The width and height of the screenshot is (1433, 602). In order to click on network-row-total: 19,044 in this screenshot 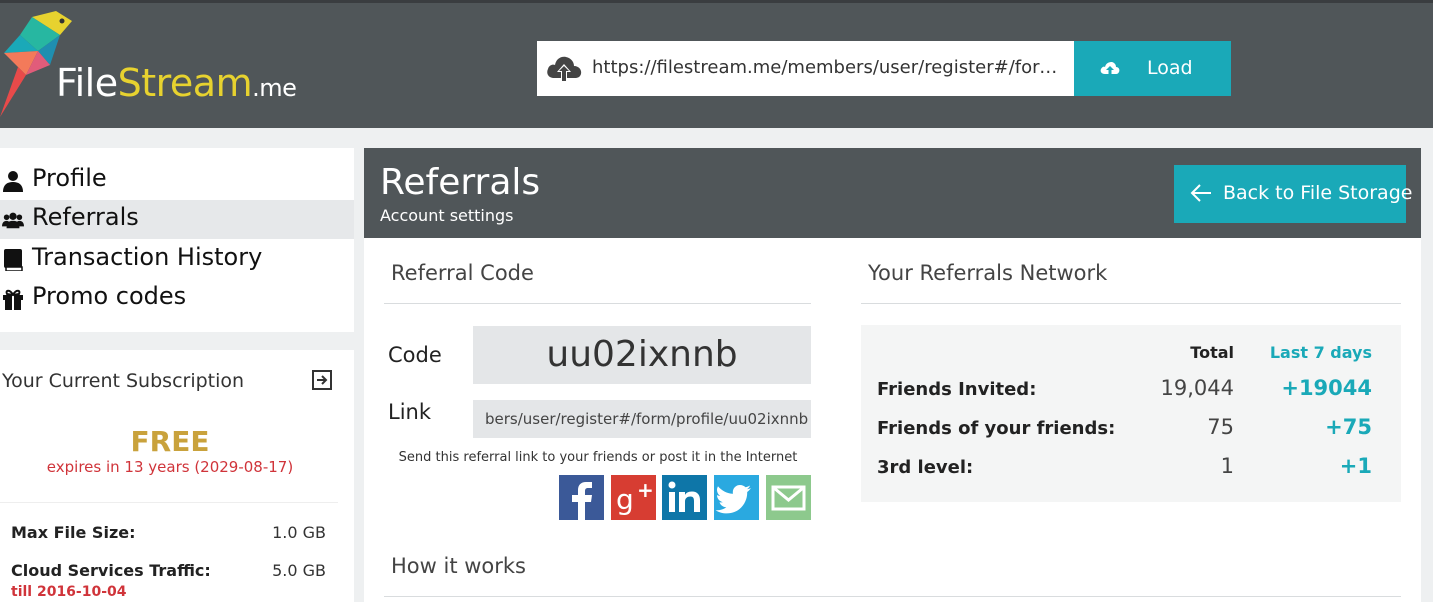, I will do `click(1197, 388)`.